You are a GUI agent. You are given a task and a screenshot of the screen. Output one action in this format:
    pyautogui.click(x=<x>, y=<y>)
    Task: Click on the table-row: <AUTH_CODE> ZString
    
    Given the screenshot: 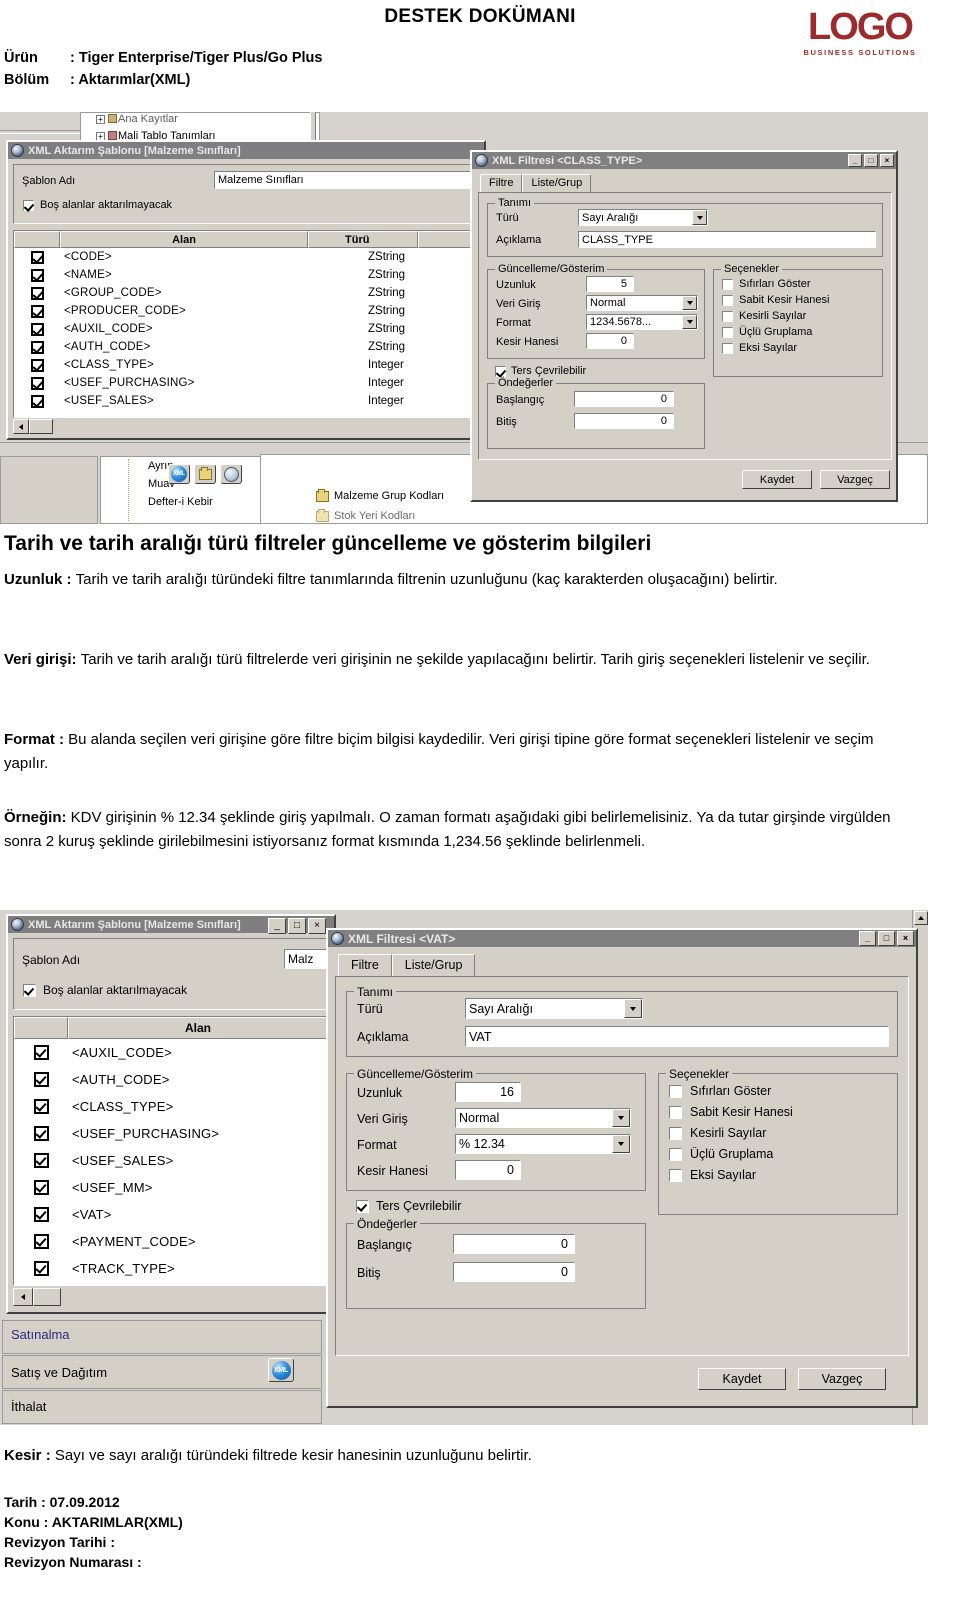 What is the action you would take?
    pyautogui.click(x=246, y=347)
    